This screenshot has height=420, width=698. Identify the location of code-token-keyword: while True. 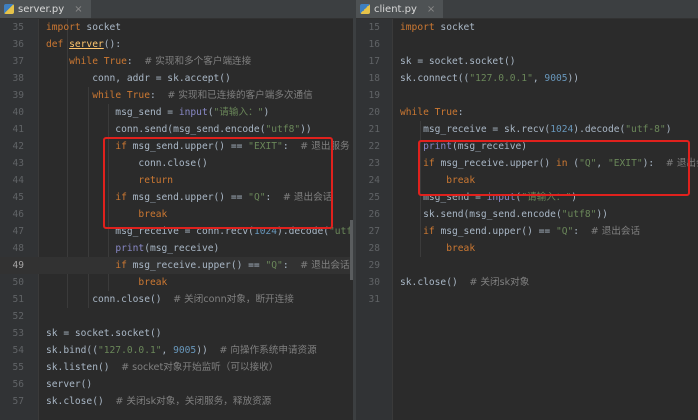
(429, 112).